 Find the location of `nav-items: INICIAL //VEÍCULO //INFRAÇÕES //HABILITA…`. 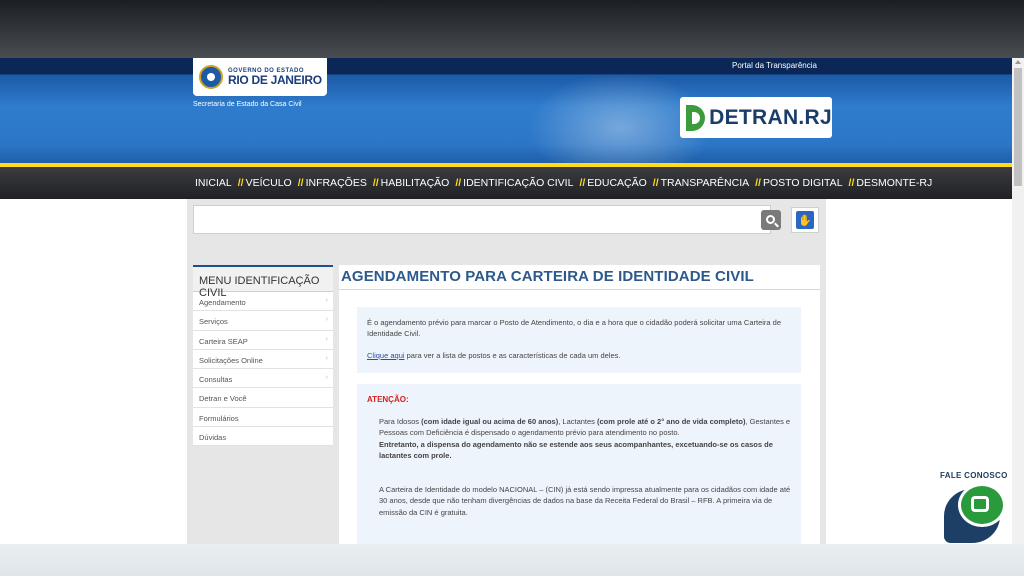

nav-items: INICIAL //VEÍCULO //INFRAÇÕES //HABILITA… is located at coordinates (563, 183).